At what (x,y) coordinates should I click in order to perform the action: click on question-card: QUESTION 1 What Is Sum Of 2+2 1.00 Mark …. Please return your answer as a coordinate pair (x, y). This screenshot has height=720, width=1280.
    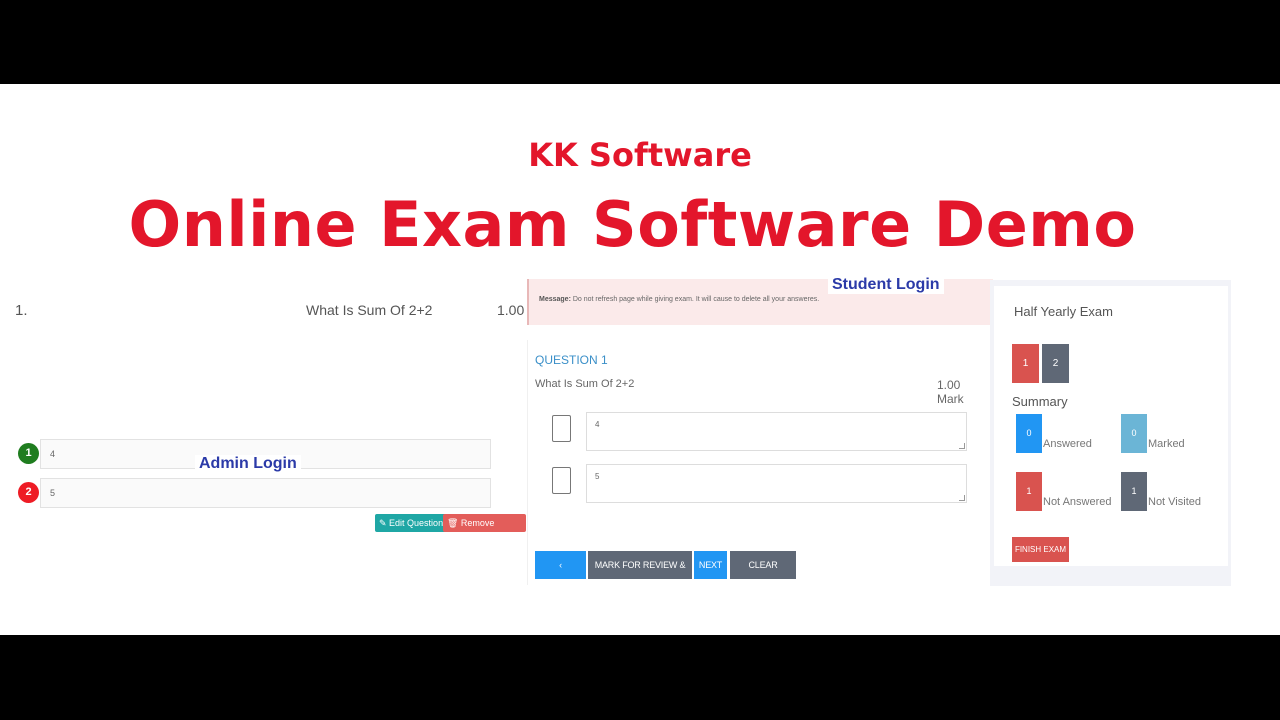
    Looking at the image, I should click on (758, 469).